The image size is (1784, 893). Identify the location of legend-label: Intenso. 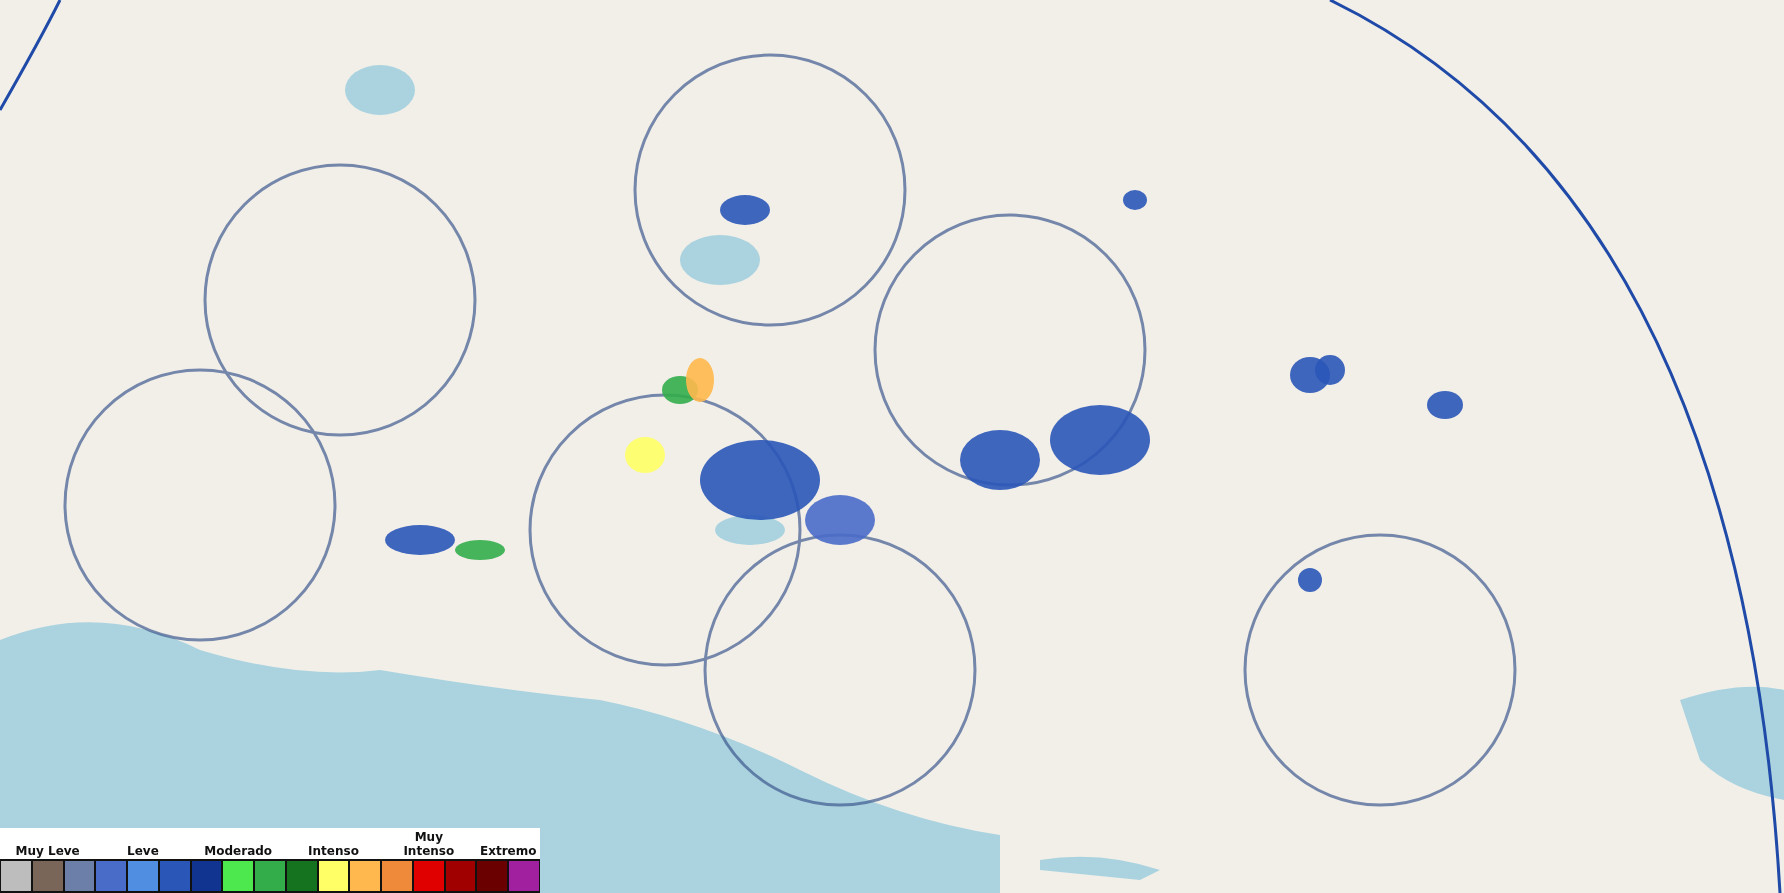
(333, 851).